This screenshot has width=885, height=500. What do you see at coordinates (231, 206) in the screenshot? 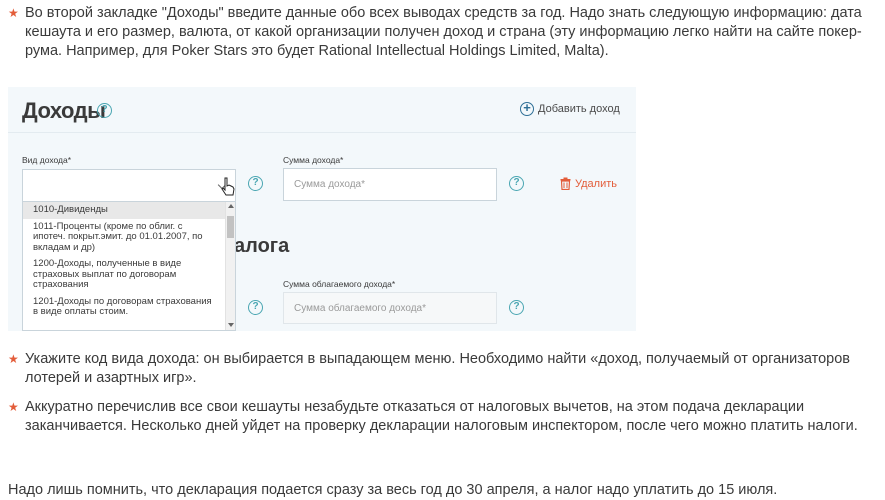
I see `scroll-up-icon` at bounding box center [231, 206].